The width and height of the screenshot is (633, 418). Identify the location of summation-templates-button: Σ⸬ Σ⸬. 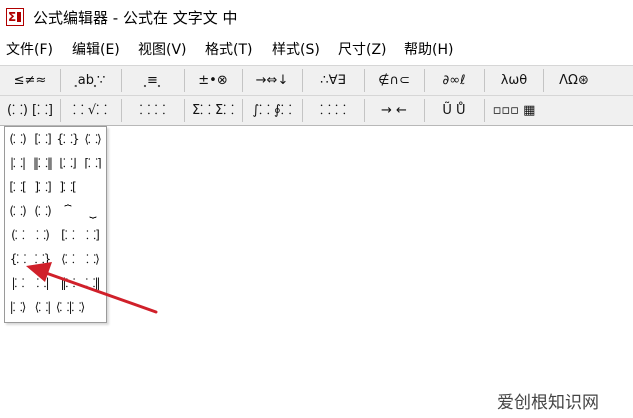
(213, 110).